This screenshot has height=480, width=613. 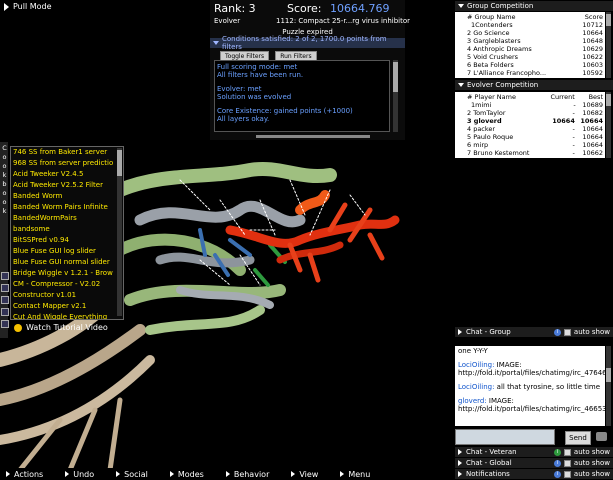 I want to click on cookbook-scrollbar, so click(x=119, y=232).